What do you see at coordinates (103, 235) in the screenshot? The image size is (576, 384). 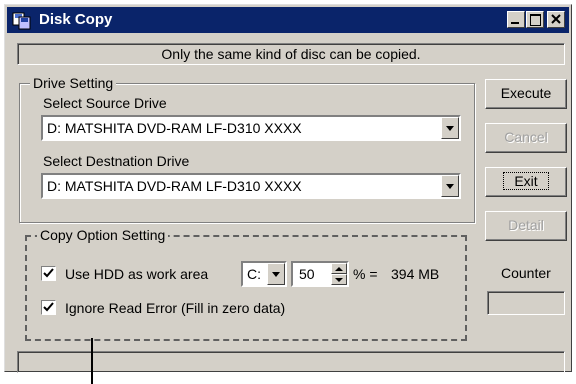 I see `copy-option-label: Copy Option Setting` at bounding box center [103, 235].